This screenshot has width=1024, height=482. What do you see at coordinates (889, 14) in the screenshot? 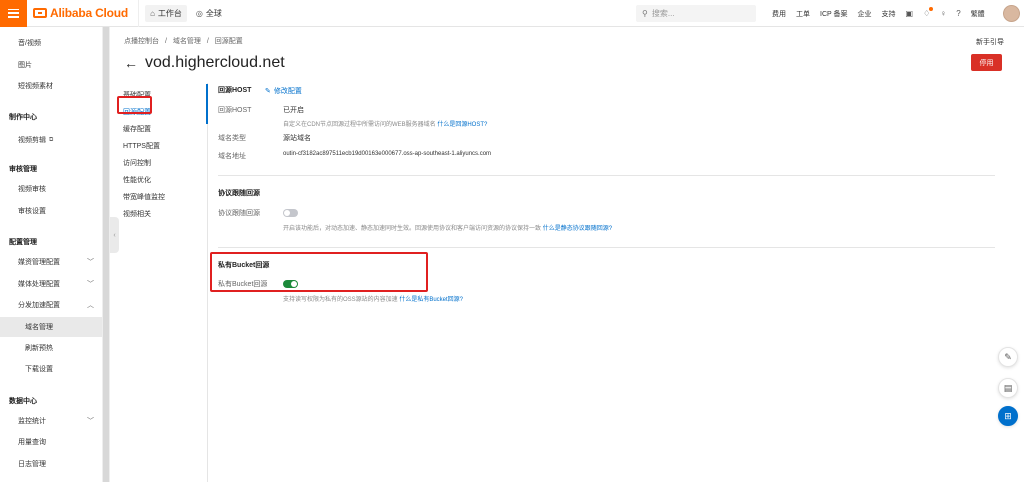
I see `nav-support: 支持` at bounding box center [889, 14].